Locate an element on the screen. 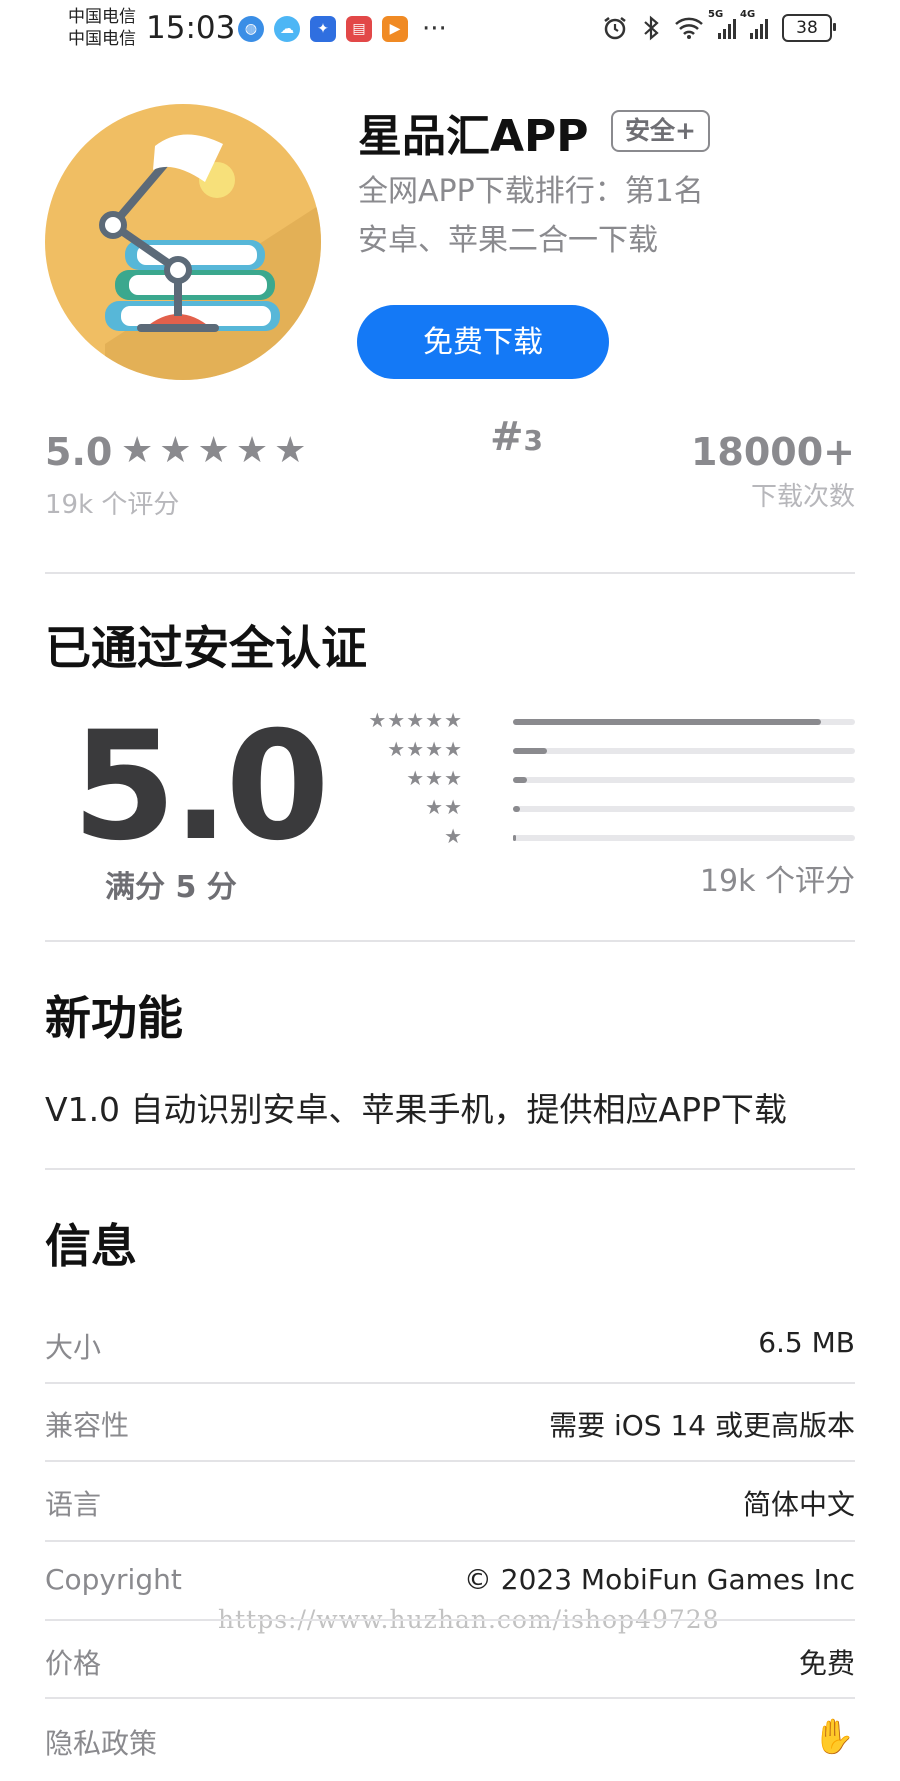 This screenshot has width=900, height=1781. play-app-icon: ▶ is located at coordinates (395, 29).